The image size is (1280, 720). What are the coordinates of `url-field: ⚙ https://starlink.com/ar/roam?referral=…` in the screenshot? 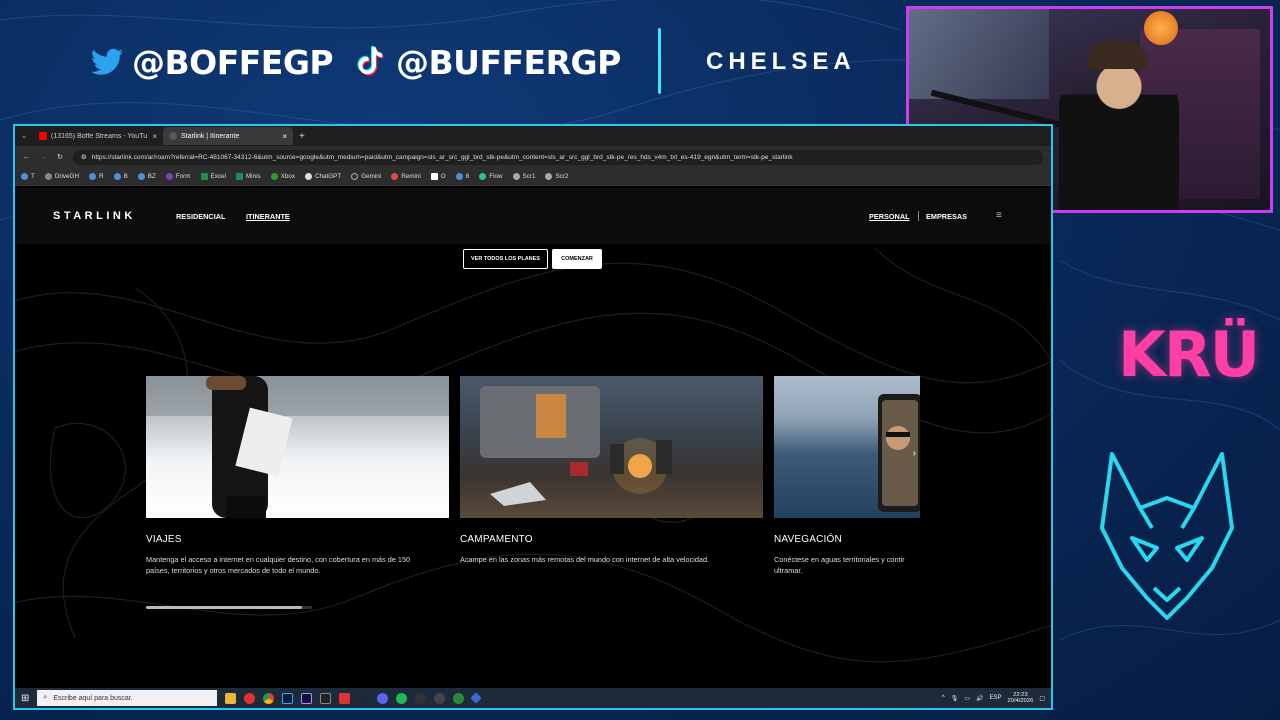 It's located at (557, 157).